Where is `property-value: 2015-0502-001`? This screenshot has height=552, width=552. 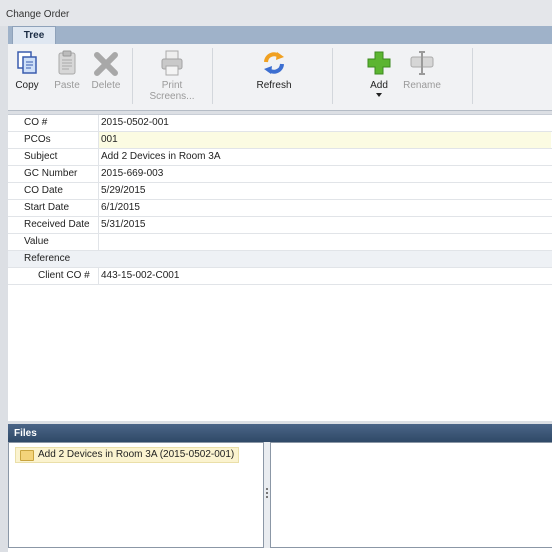
property-value: 2015-0502-001 is located at coordinates (324, 123).